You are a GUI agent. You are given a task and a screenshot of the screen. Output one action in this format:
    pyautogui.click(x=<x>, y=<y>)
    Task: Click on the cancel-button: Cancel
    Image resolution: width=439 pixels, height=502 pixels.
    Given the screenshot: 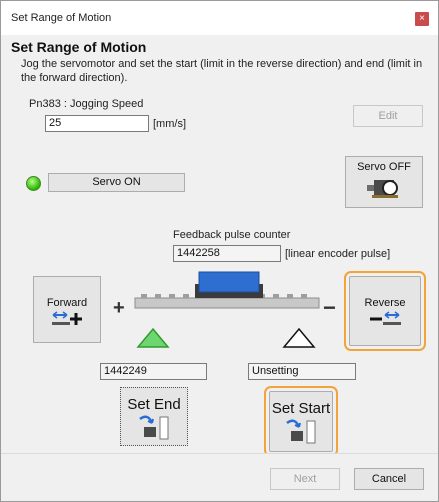 What is the action you would take?
    pyautogui.click(x=389, y=479)
    